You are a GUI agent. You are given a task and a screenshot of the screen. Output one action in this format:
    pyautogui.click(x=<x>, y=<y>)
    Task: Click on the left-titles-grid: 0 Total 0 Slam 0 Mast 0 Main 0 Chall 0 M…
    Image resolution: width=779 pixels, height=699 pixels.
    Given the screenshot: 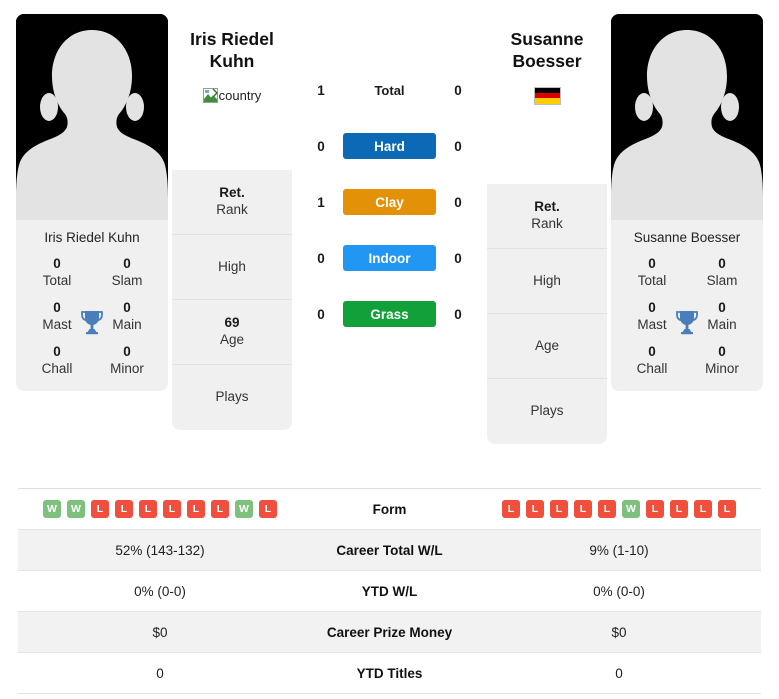 What is the action you would take?
    pyautogui.click(x=92, y=321)
    